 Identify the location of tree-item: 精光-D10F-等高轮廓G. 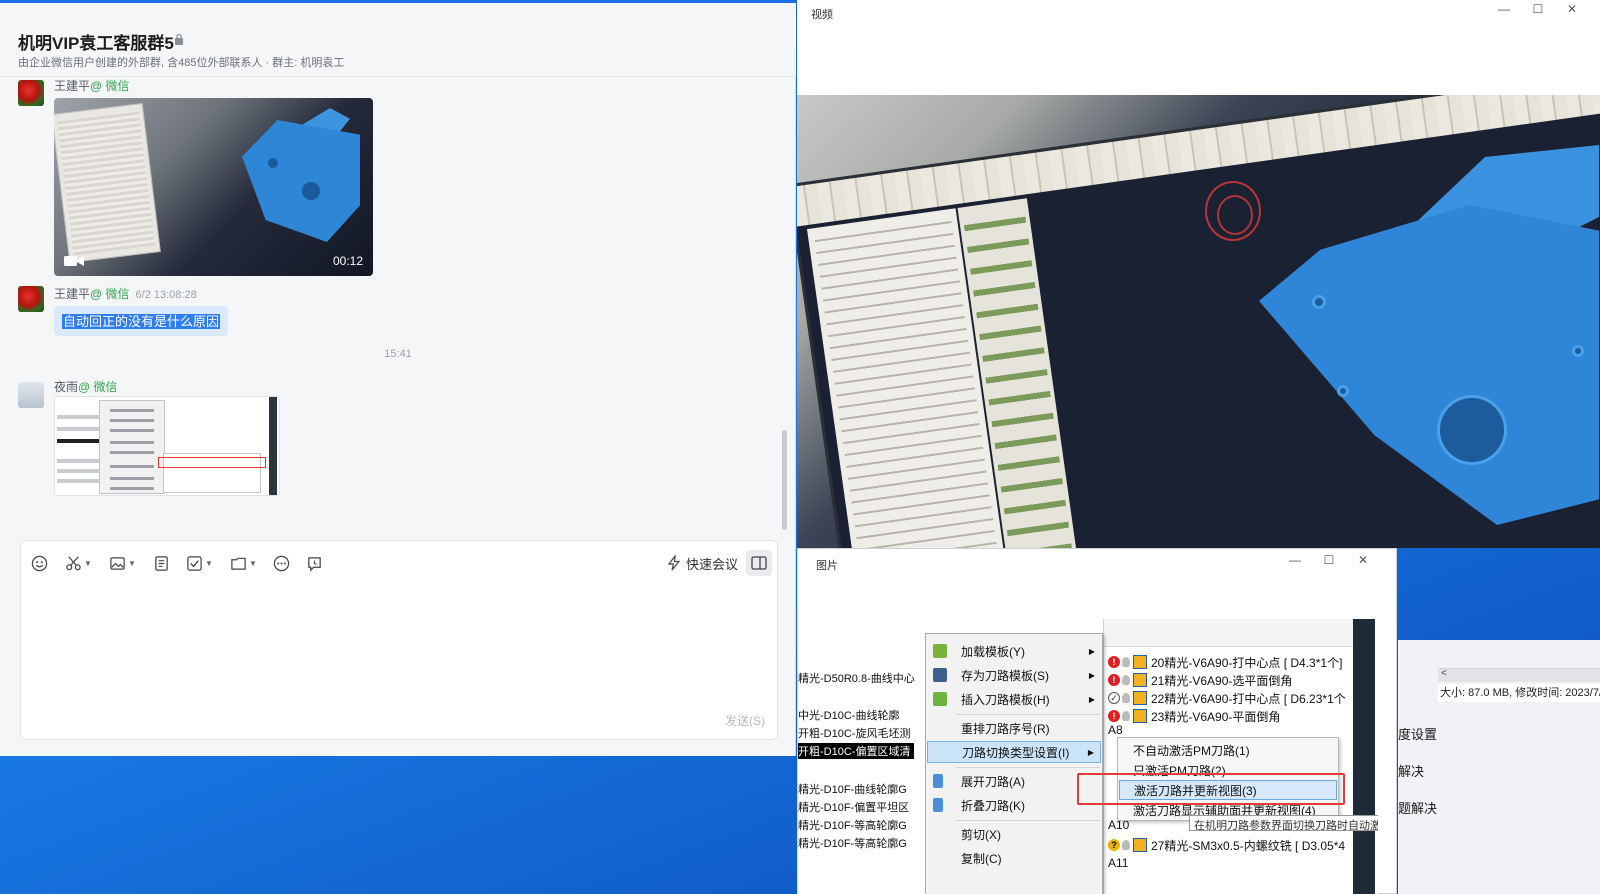
(852, 844).